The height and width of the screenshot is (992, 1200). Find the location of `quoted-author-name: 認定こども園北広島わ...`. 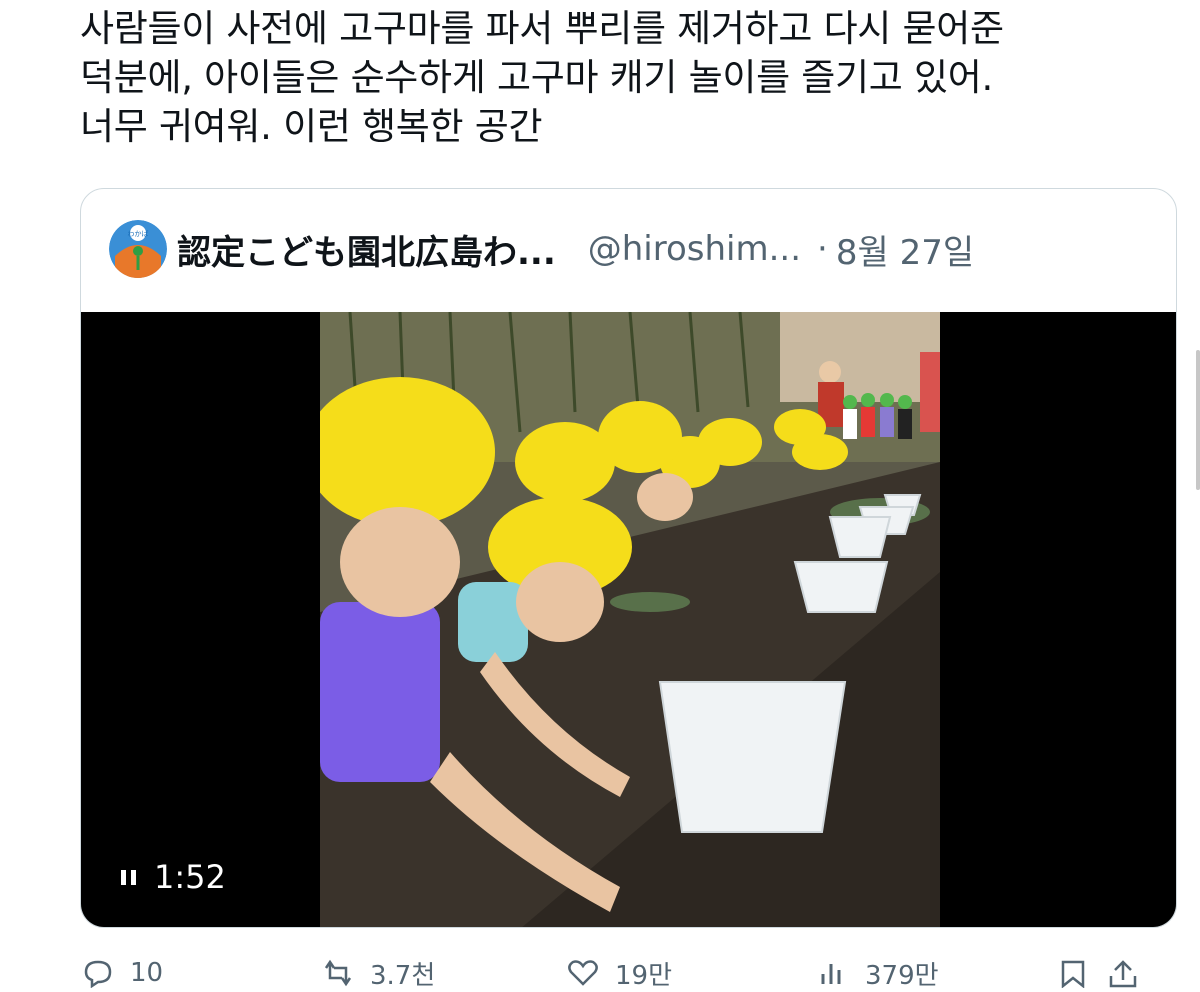

quoted-author-name: 認定こども園北広島わ... is located at coordinates (366, 249).